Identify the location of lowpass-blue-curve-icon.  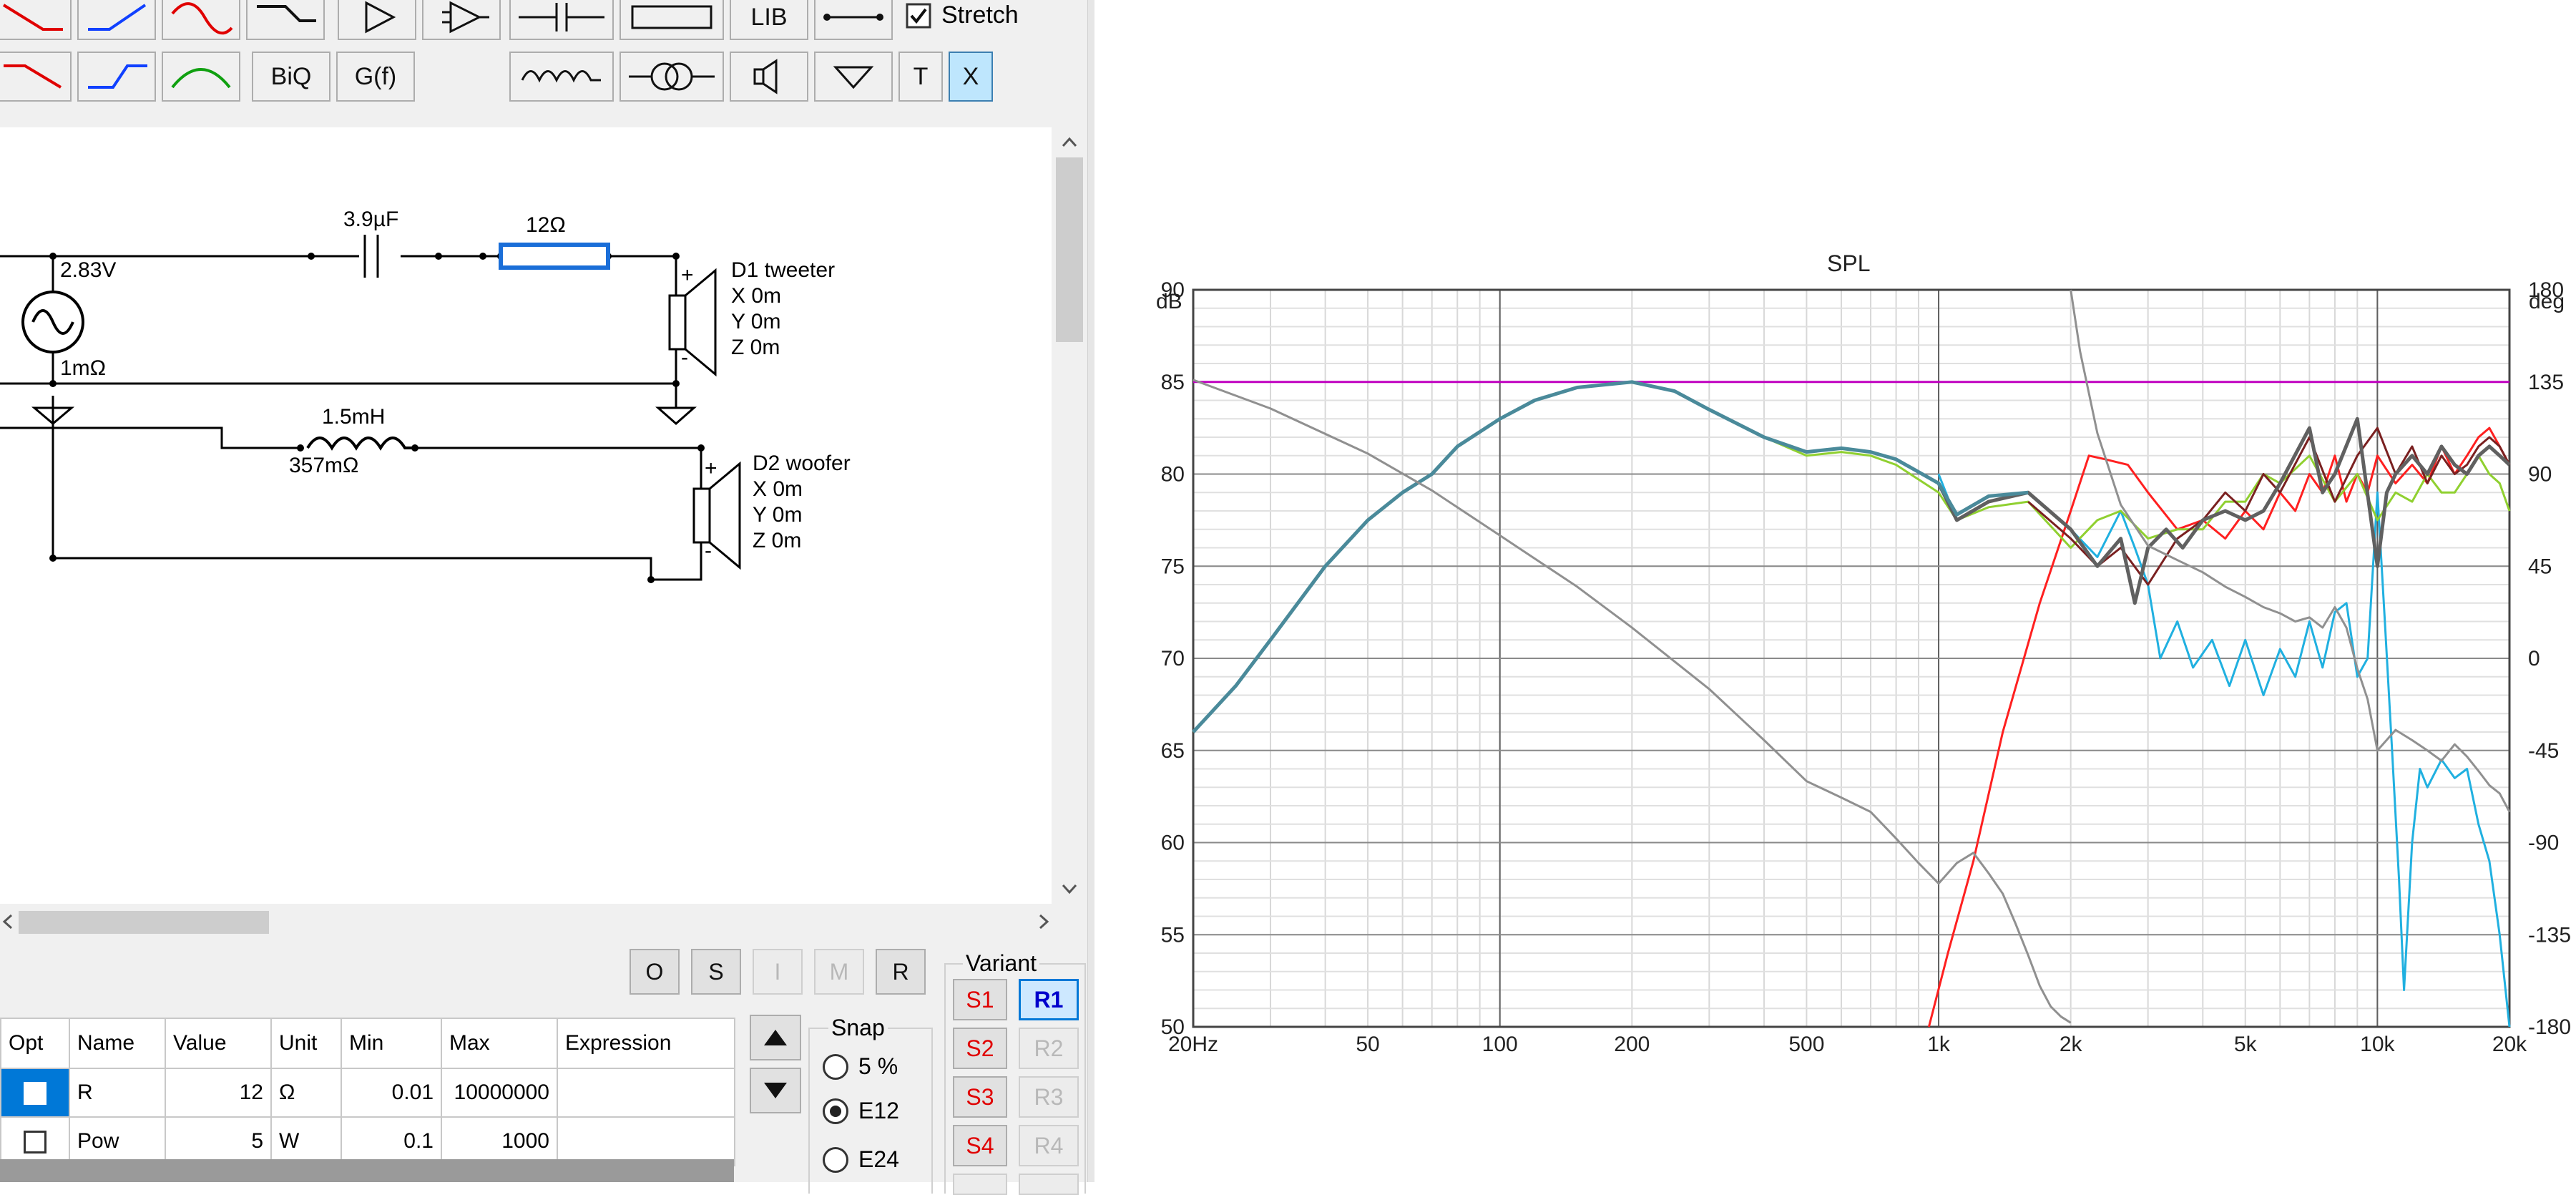
(117, 76).